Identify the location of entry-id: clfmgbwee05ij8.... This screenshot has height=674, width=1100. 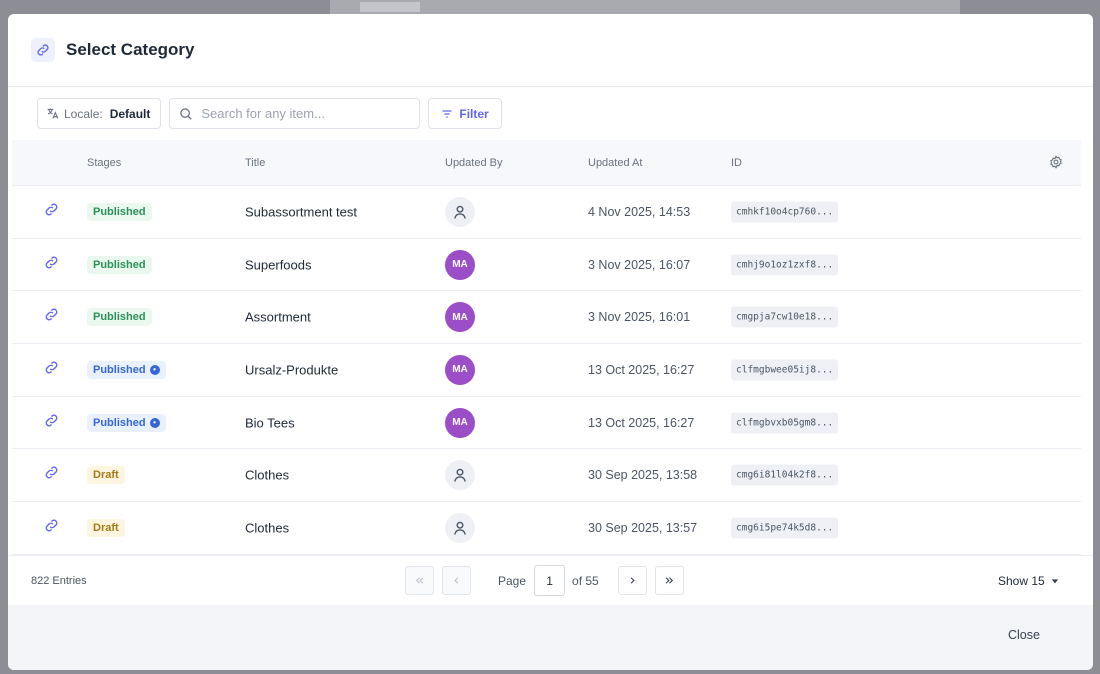
(785, 370).